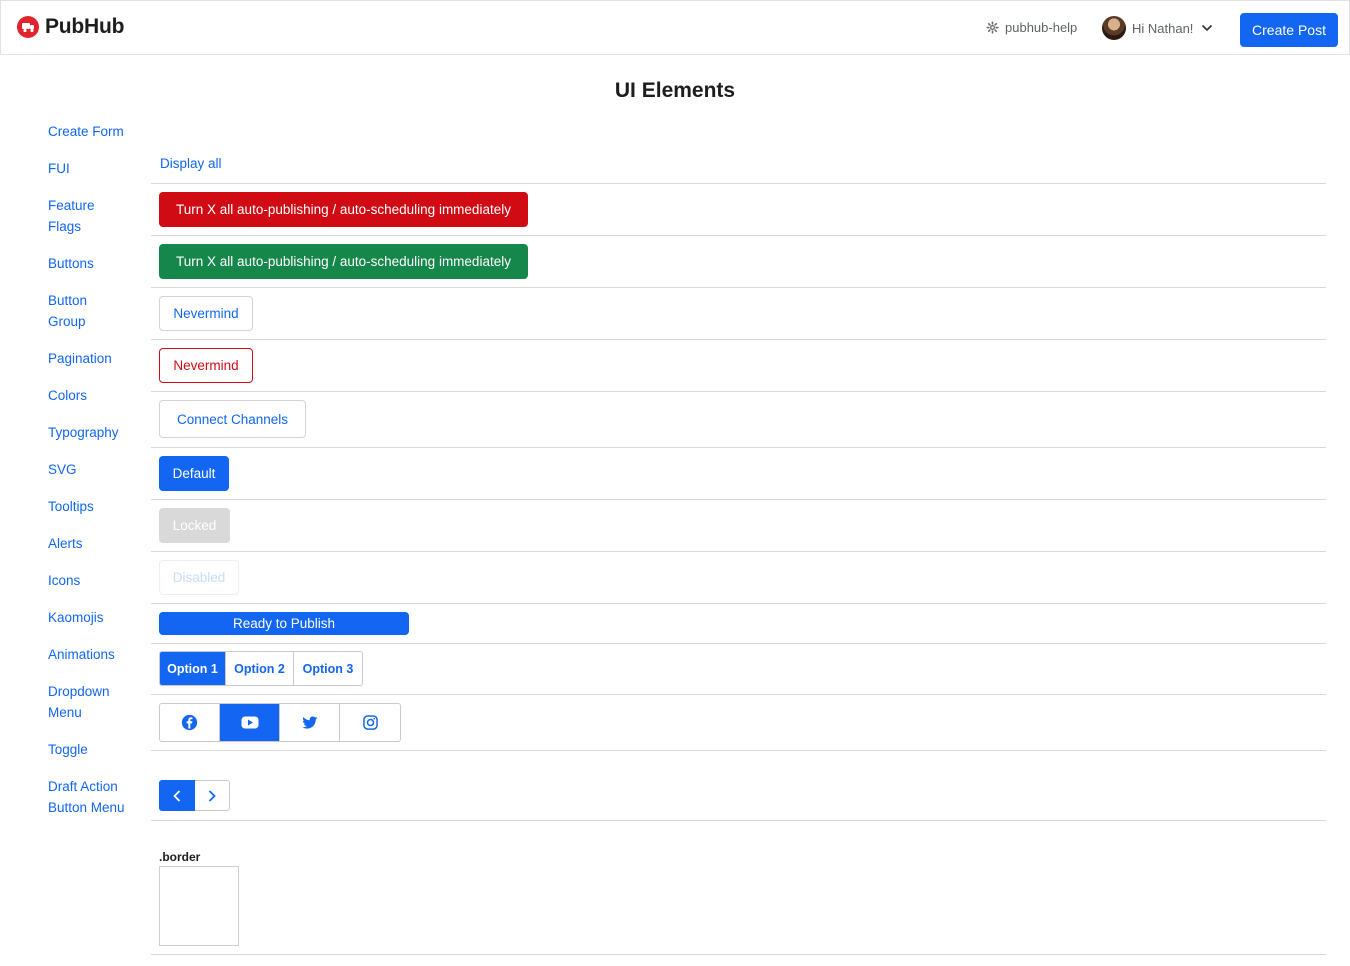 The width and height of the screenshot is (1350, 966). I want to click on option-3-button: Option 3, so click(328, 668).